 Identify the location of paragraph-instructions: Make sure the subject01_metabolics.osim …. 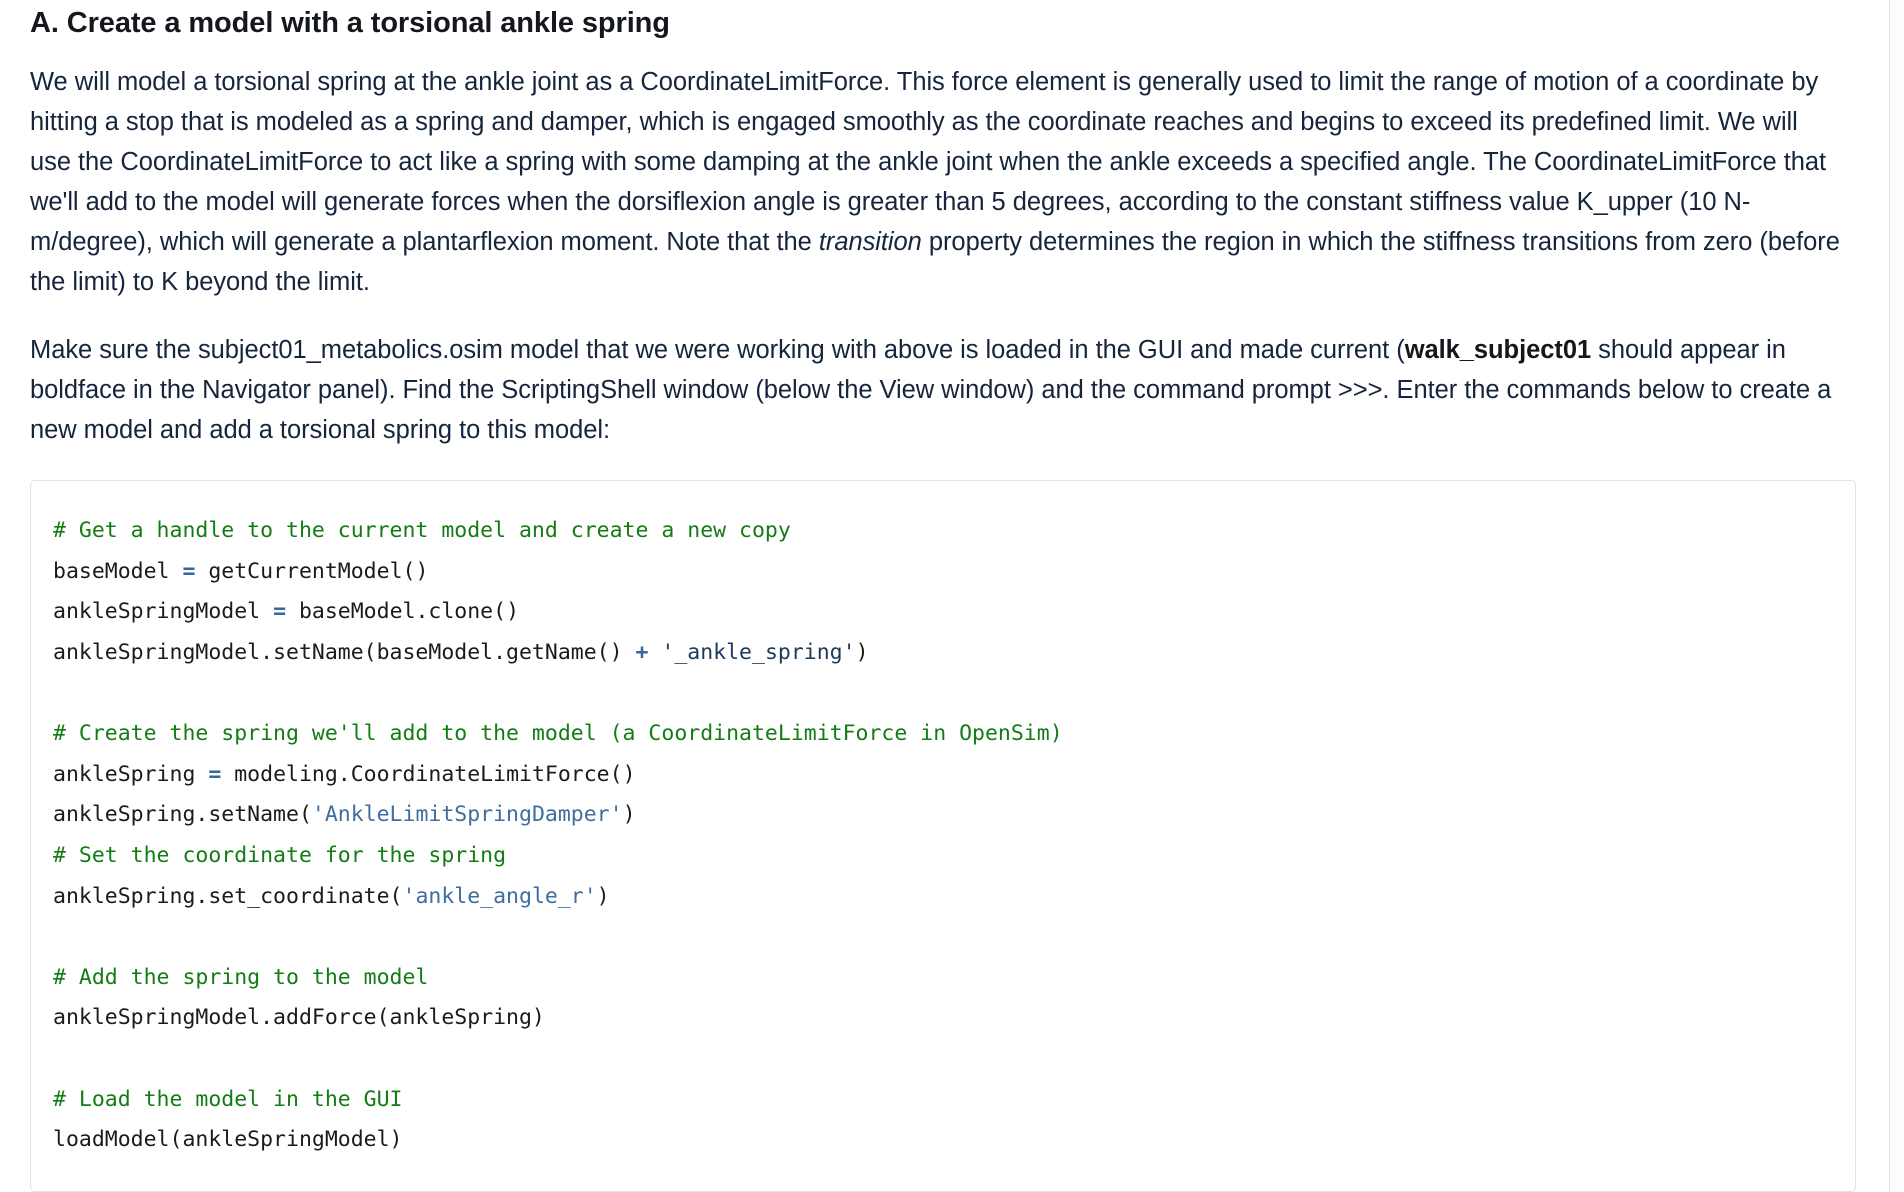
(935, 390).